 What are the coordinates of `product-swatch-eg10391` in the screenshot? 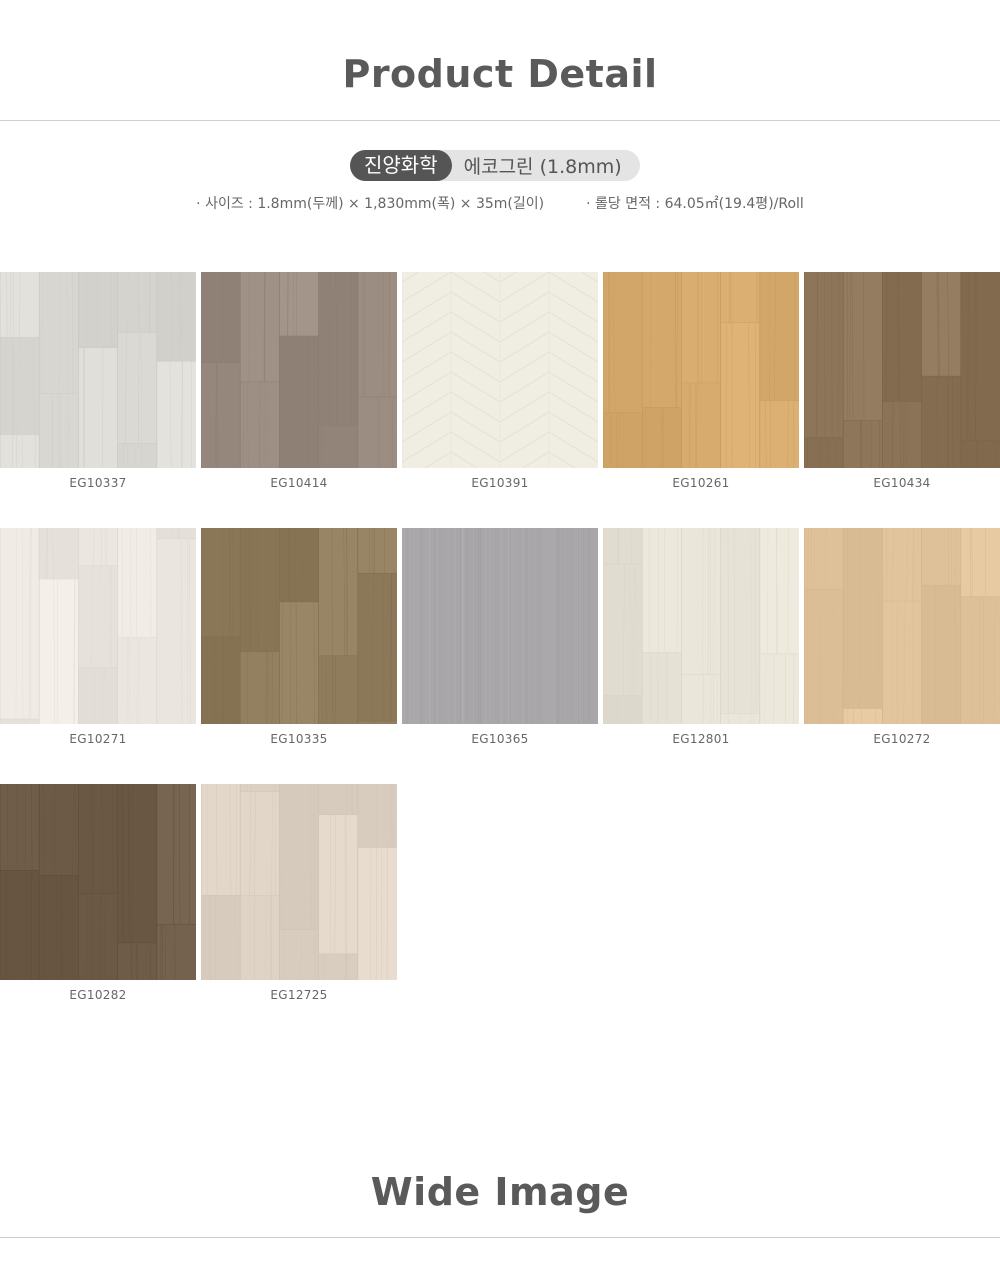 It's located at (500, 370).